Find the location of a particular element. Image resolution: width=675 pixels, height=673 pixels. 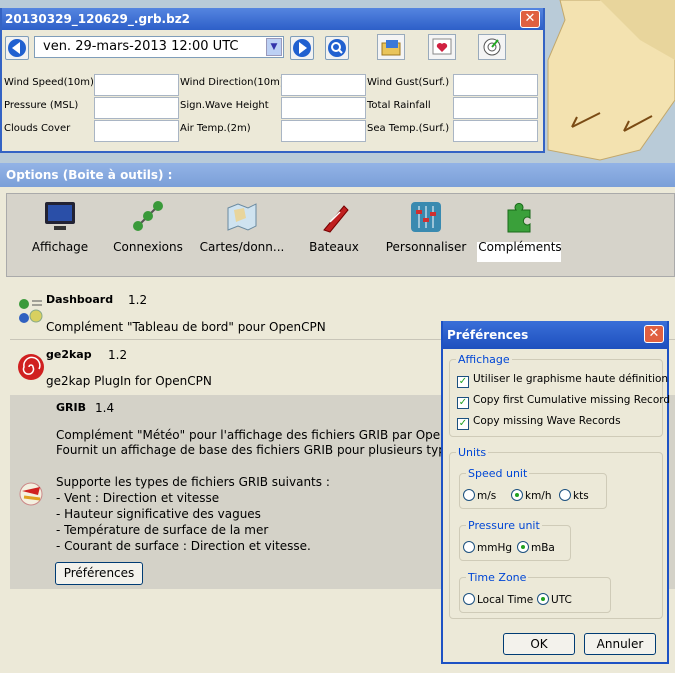

copy-wave-checkbox: ✓ Copy missing Wave Records is located at coordinates (539, 422).